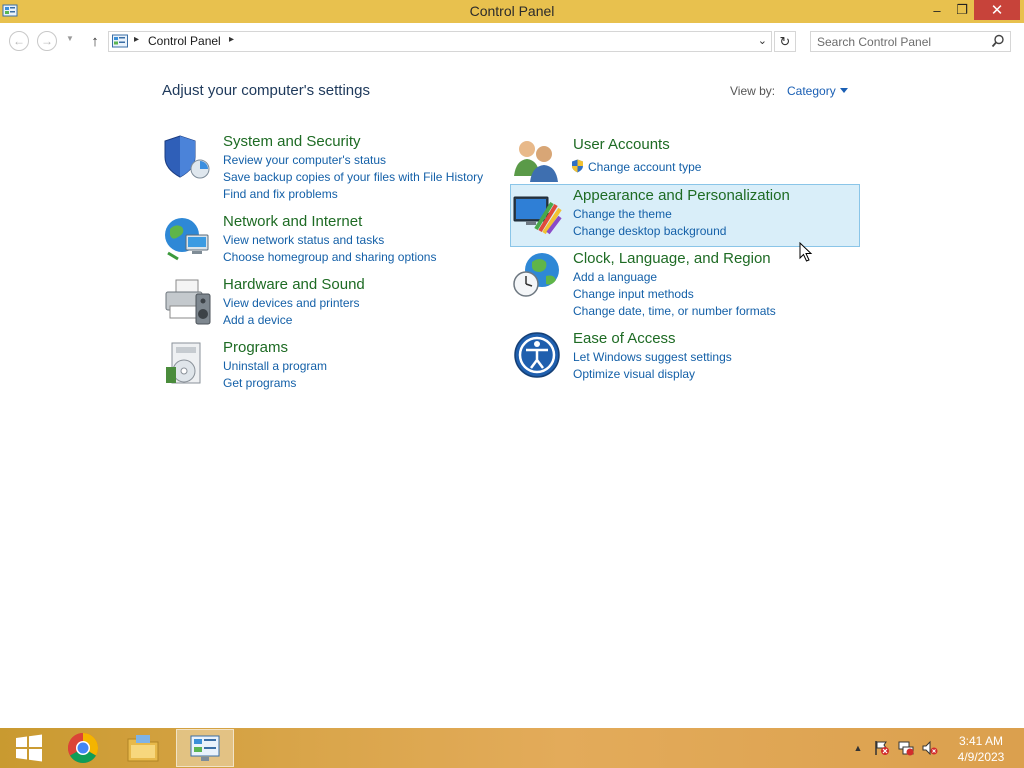 This screenshot has width=1024, height=768. Describe the element at coordinates (95, 41) in the screenshot. I see `up-button: ↑` at that location.